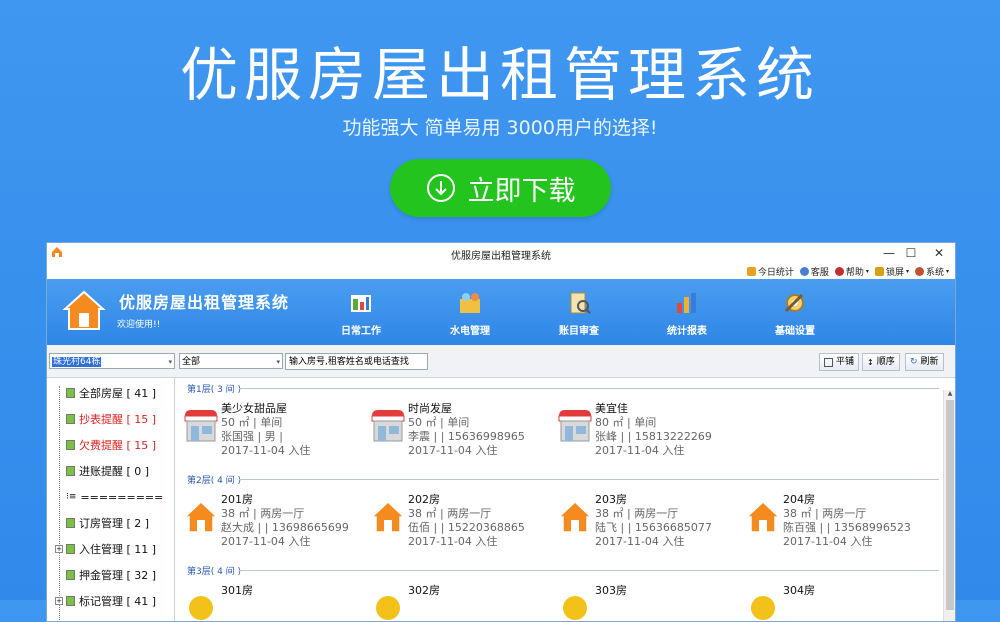  I want to click on filter-select: 全部 ▾, so click(231, 361).